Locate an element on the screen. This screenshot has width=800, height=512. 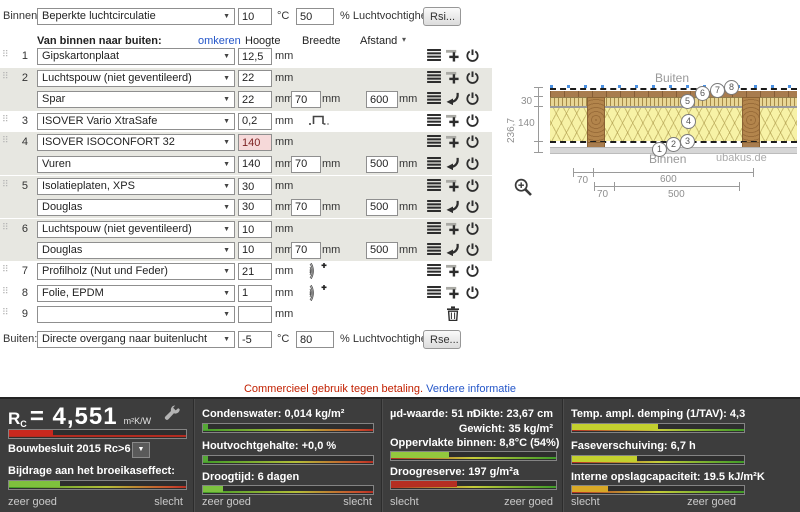
binnen-climate-select: Beperkte luchtcirculatie ▼ is located at coordinates (136, 16).